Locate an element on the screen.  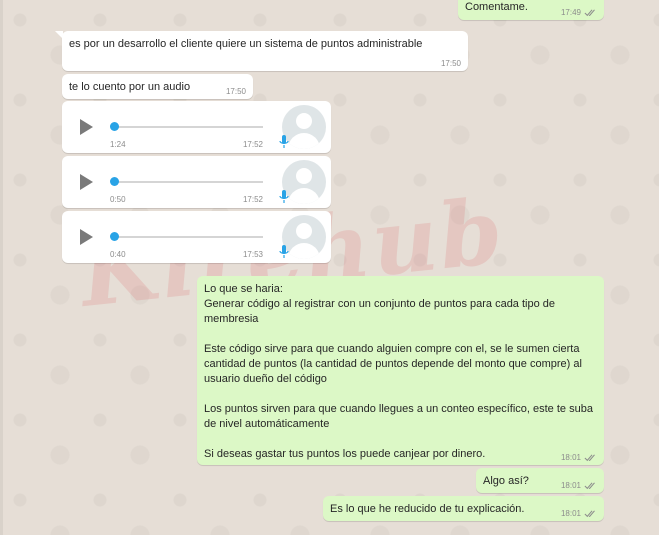
message-time: 17:53 is located at coordinates (252, 254).